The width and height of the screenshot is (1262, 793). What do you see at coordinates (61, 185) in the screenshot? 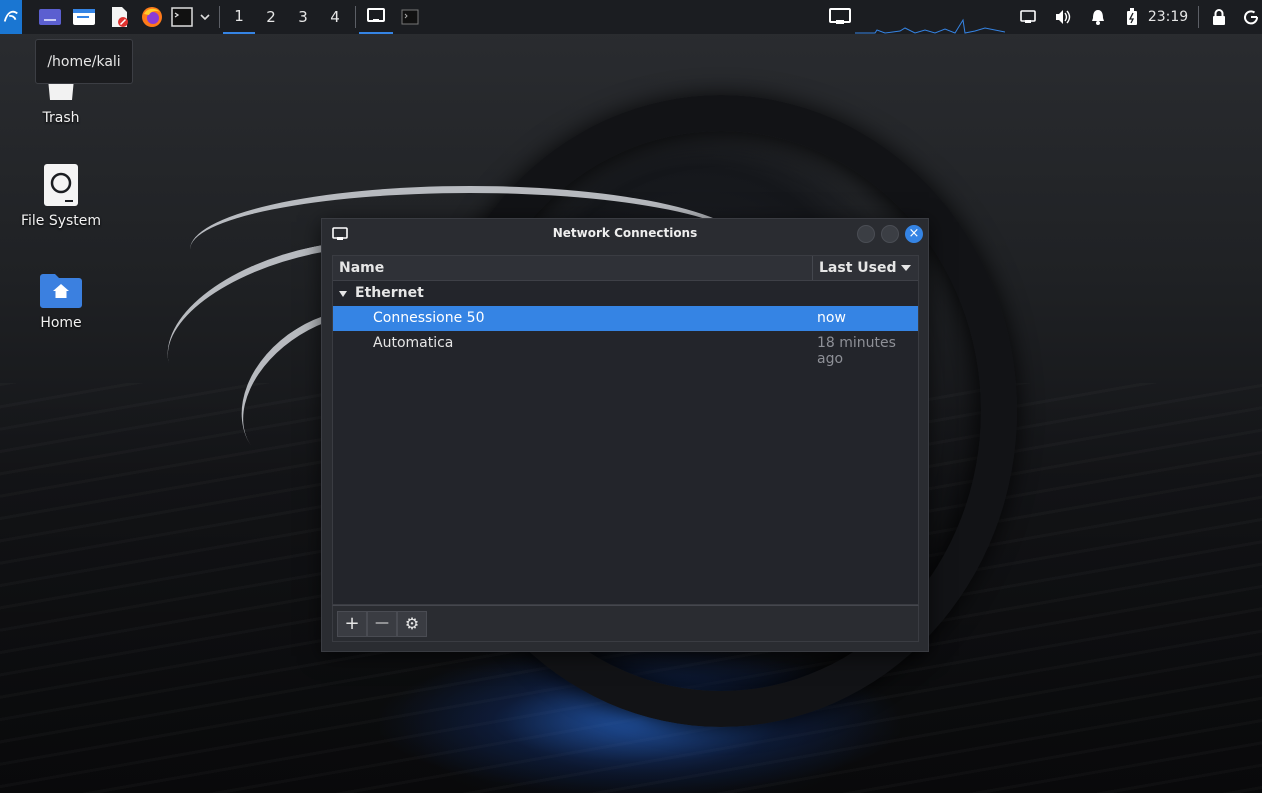
I see `drive-icon` at bounding box center [61, 185].